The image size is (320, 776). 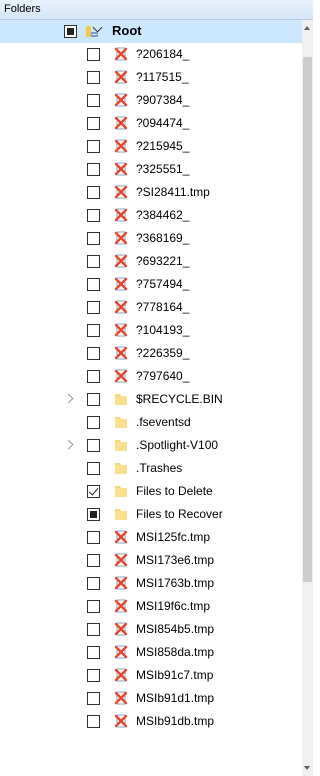 What do you see at coordinates (151, 54) in the screenshot?
I see `tree-row: ?206184_` at bounding box center [151, 54].